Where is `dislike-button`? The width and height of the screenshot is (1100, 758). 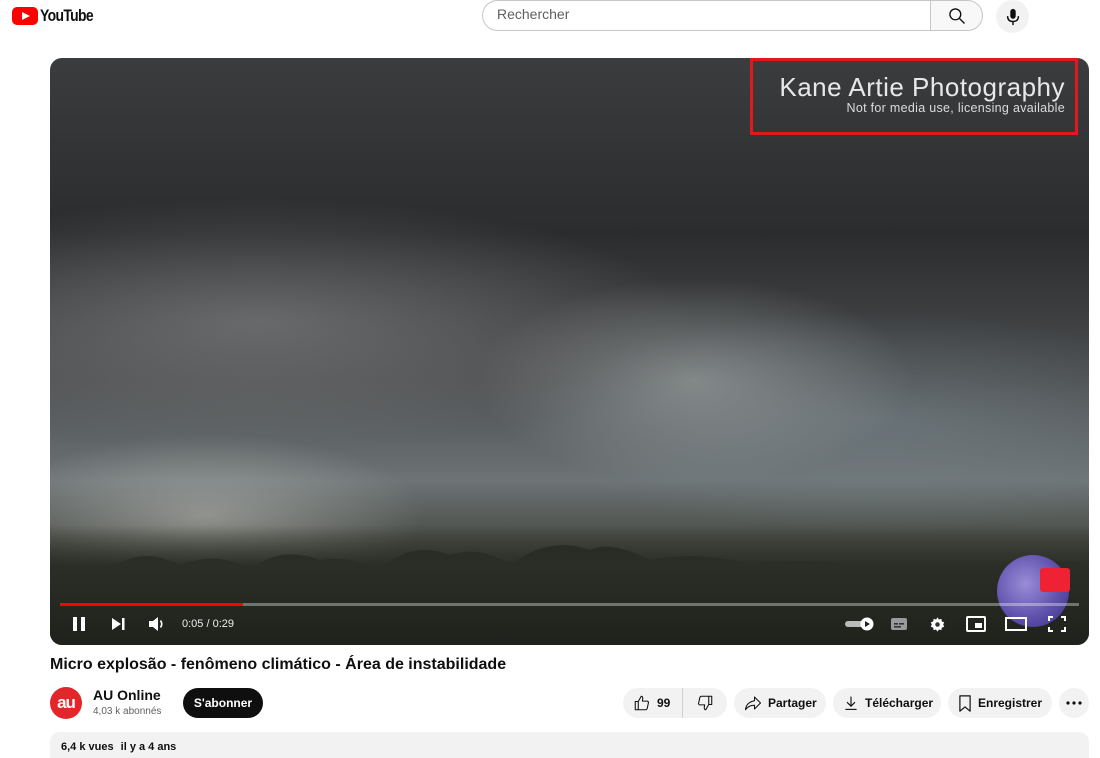
dislike-button is located at coordinates (705, 703).